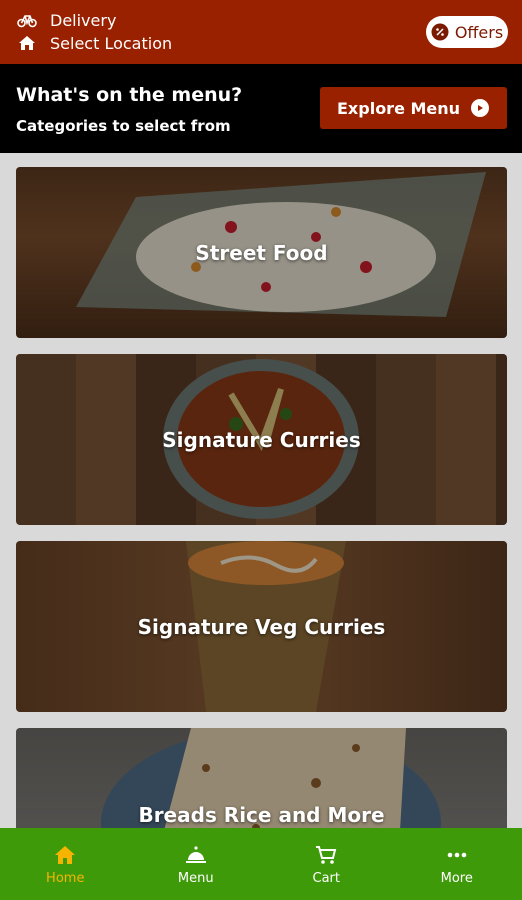 The height and width of the screenshot is (900, 522). I want to click on nav-cart: Cart, so click(326, 864).